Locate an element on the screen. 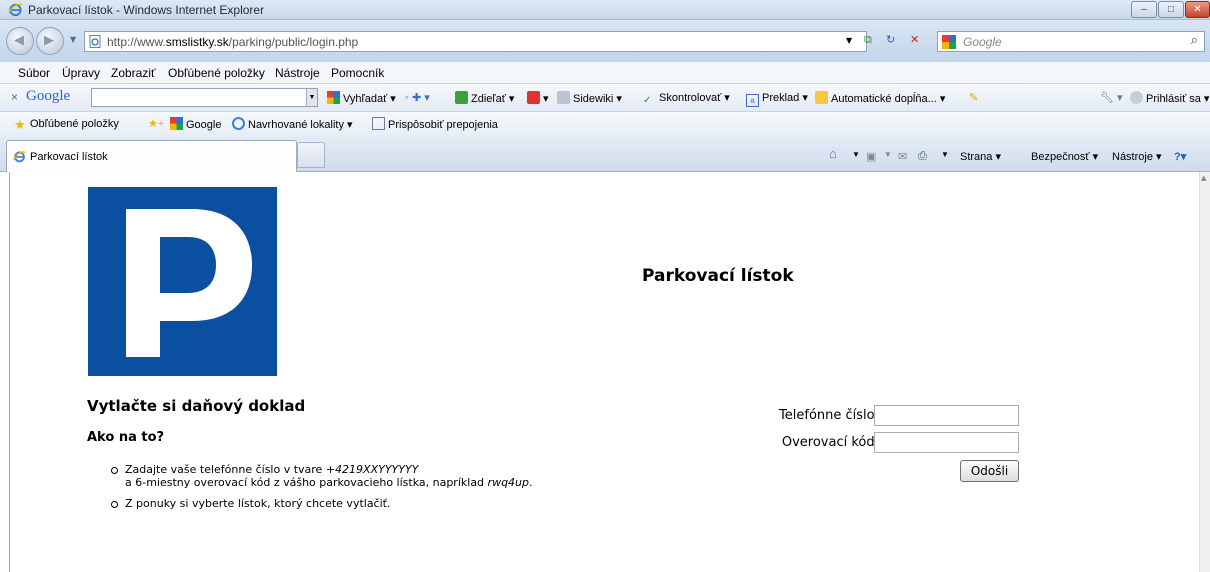  search-placeholder: Google is located at coordinates (982, 42).